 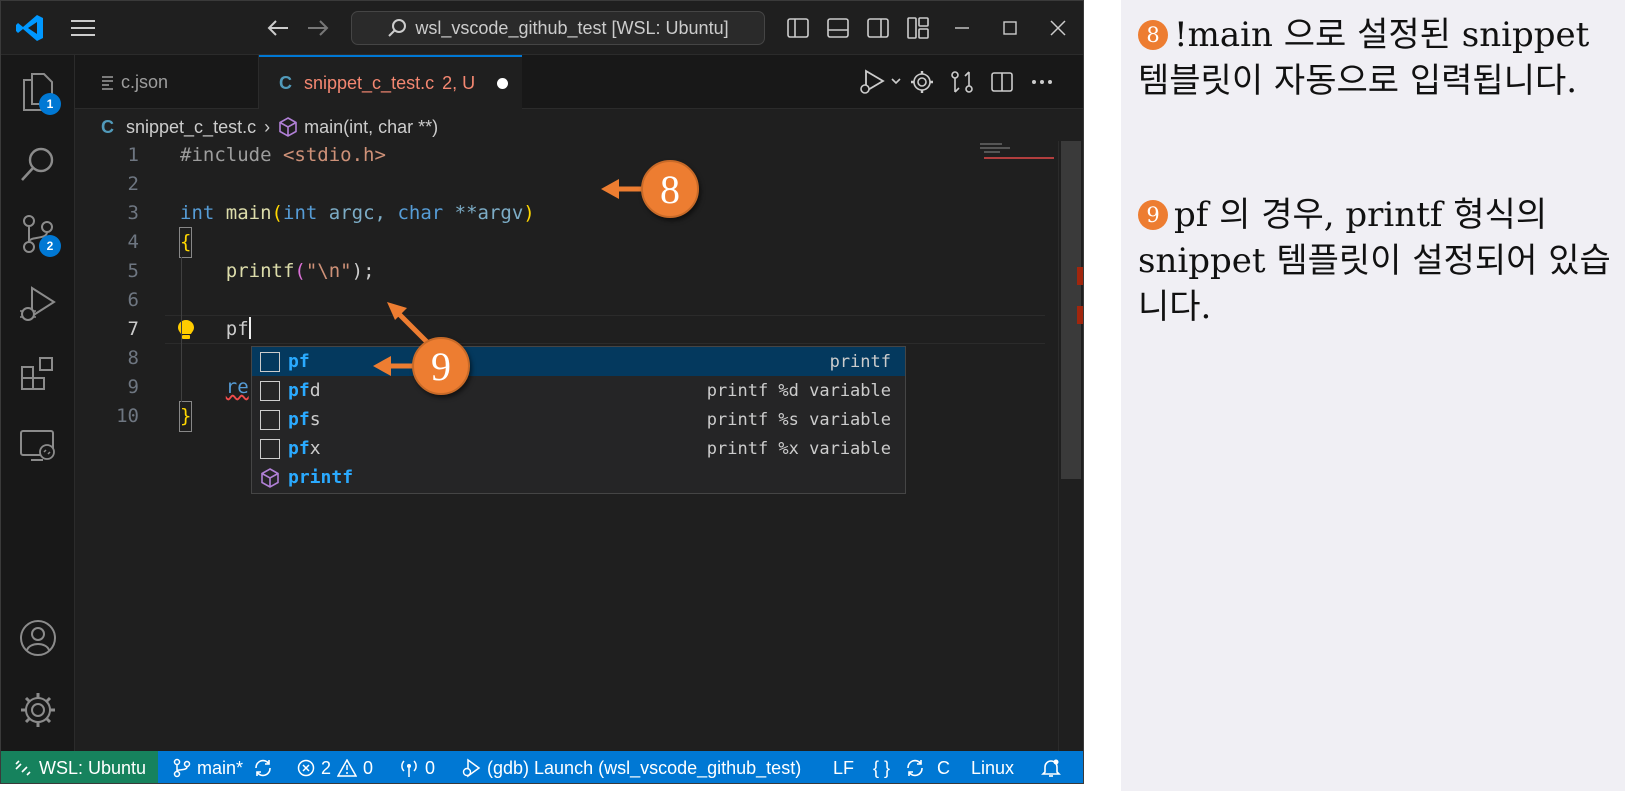 What do you see at coordinates (962, 82) in the screenshot?
I see `compare-changes-icon` at bounding box center [962, 82].